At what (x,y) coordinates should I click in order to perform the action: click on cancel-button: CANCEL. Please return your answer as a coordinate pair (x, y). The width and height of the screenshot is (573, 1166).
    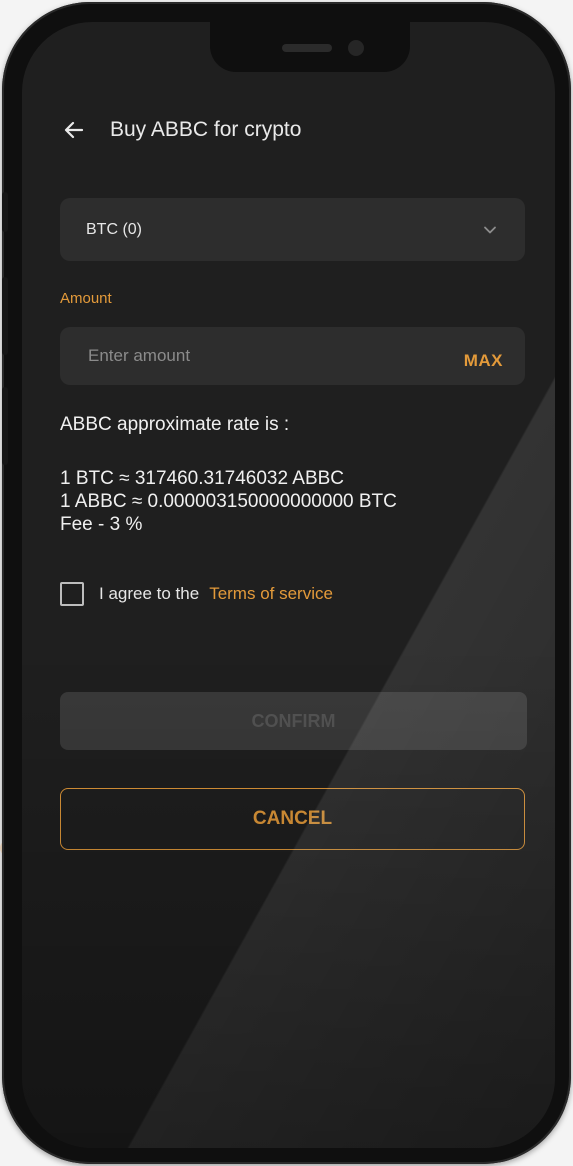
    Looking at the image, I should click on (292, 819).